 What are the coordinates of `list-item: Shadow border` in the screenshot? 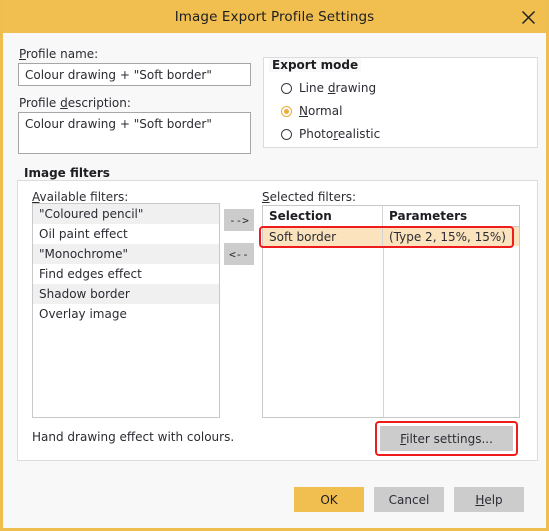 It's located at (126, 294).